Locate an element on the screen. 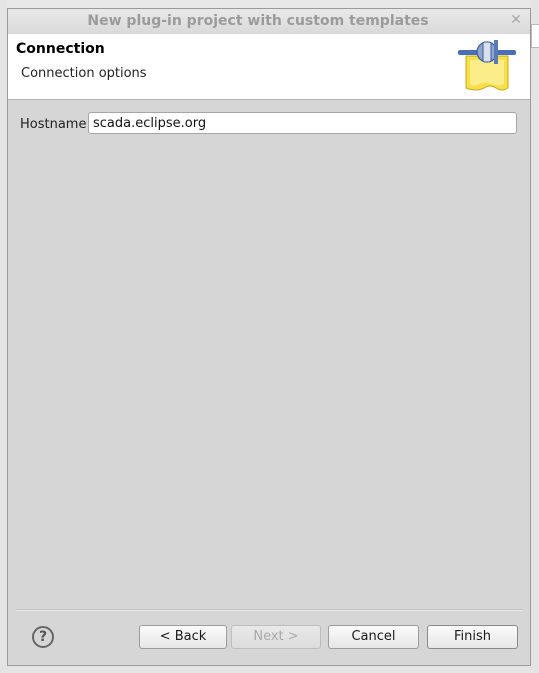 This screenshot has width=539, height=673. page-title: Connection is located at coordinates (60, 49).